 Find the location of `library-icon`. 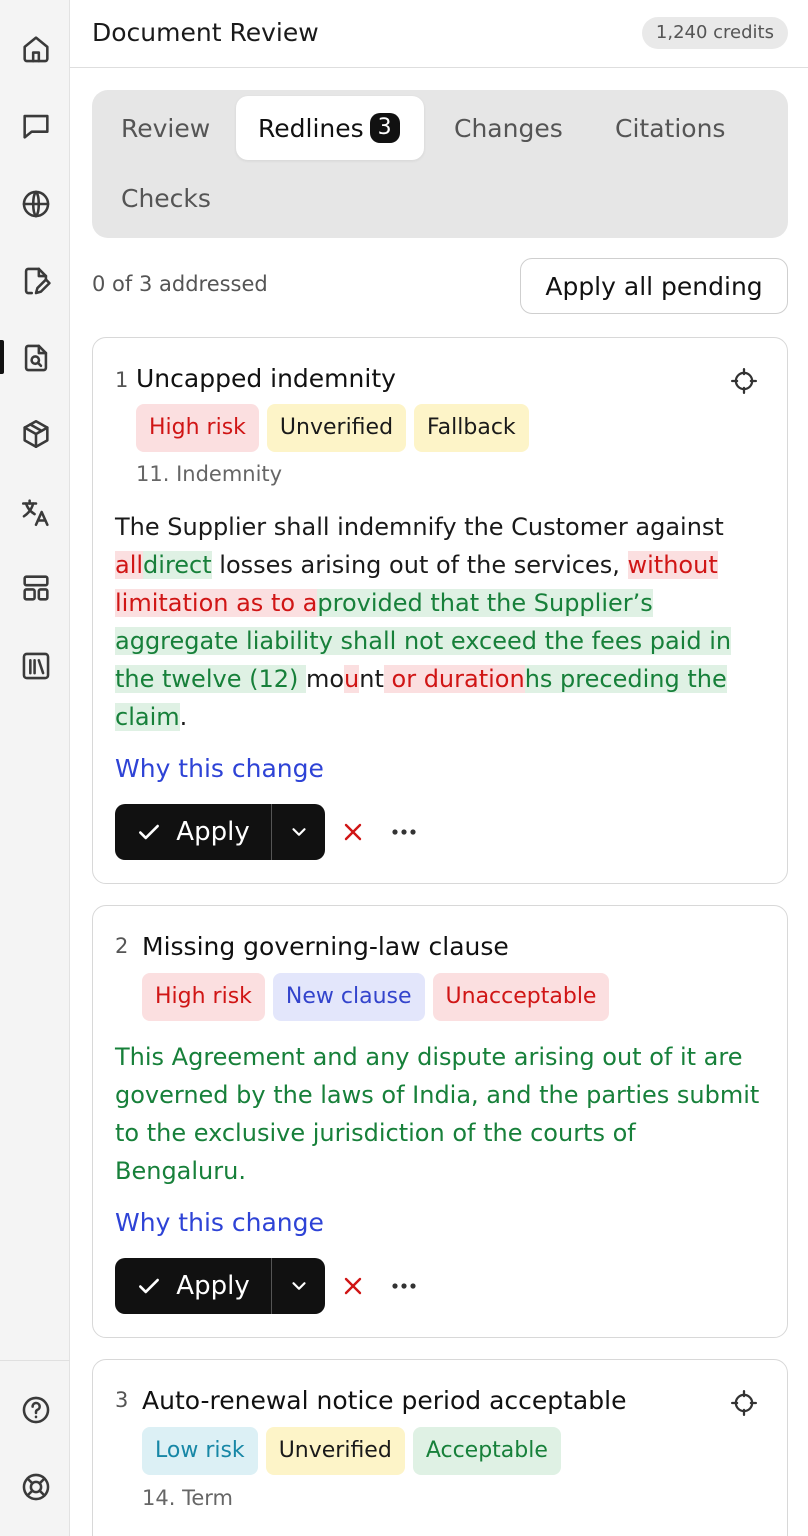

library-icon is located at coordinates (36, 666).